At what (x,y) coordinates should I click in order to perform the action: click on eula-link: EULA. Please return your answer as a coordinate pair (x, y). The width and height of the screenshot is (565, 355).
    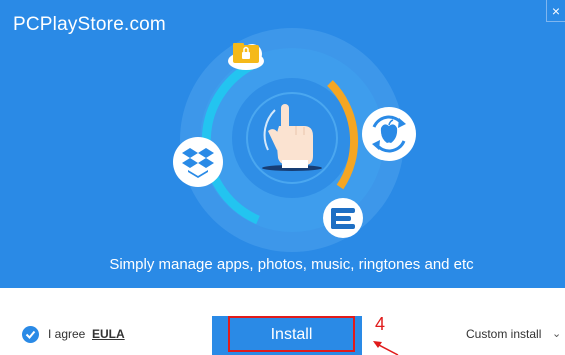
    Looking at the image, I should click on (108, 334).